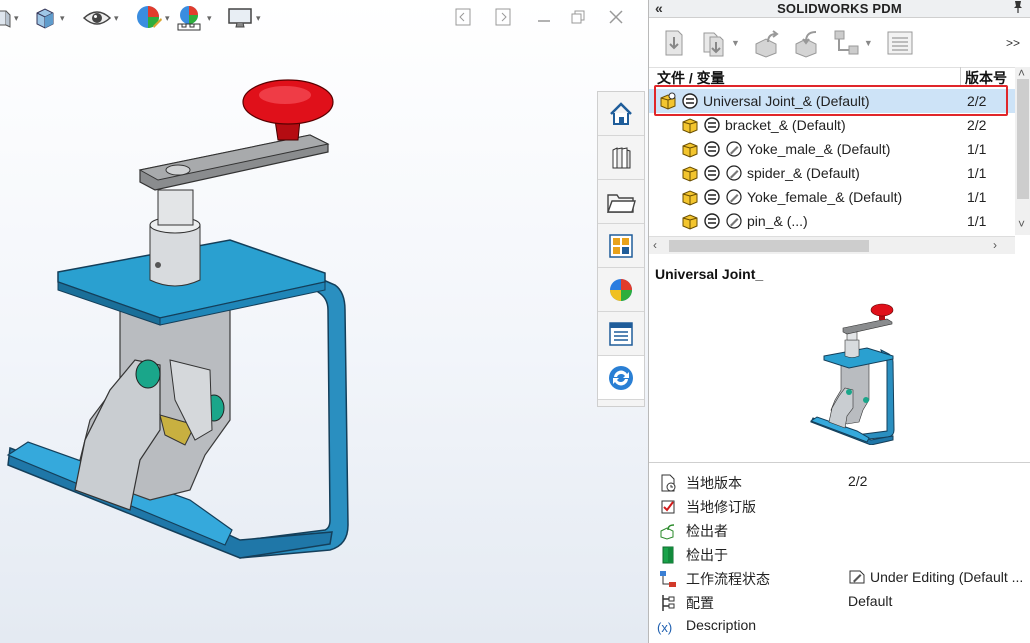  I want to click on apply-scene-button: ▾, so click(193, 18).